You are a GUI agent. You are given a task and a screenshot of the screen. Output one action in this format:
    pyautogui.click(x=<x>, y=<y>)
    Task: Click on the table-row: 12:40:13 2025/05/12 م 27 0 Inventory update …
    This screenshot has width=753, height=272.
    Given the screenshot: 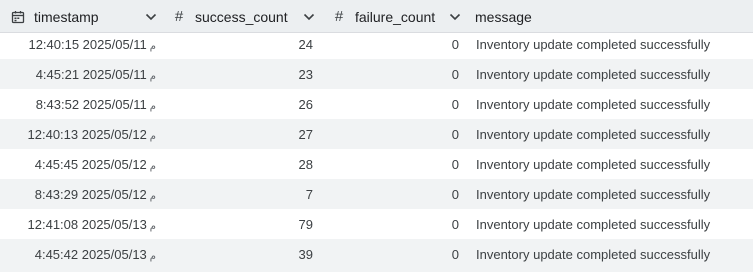 What is the action you would take?
    pyautogui.click(x=376, y=134)
    